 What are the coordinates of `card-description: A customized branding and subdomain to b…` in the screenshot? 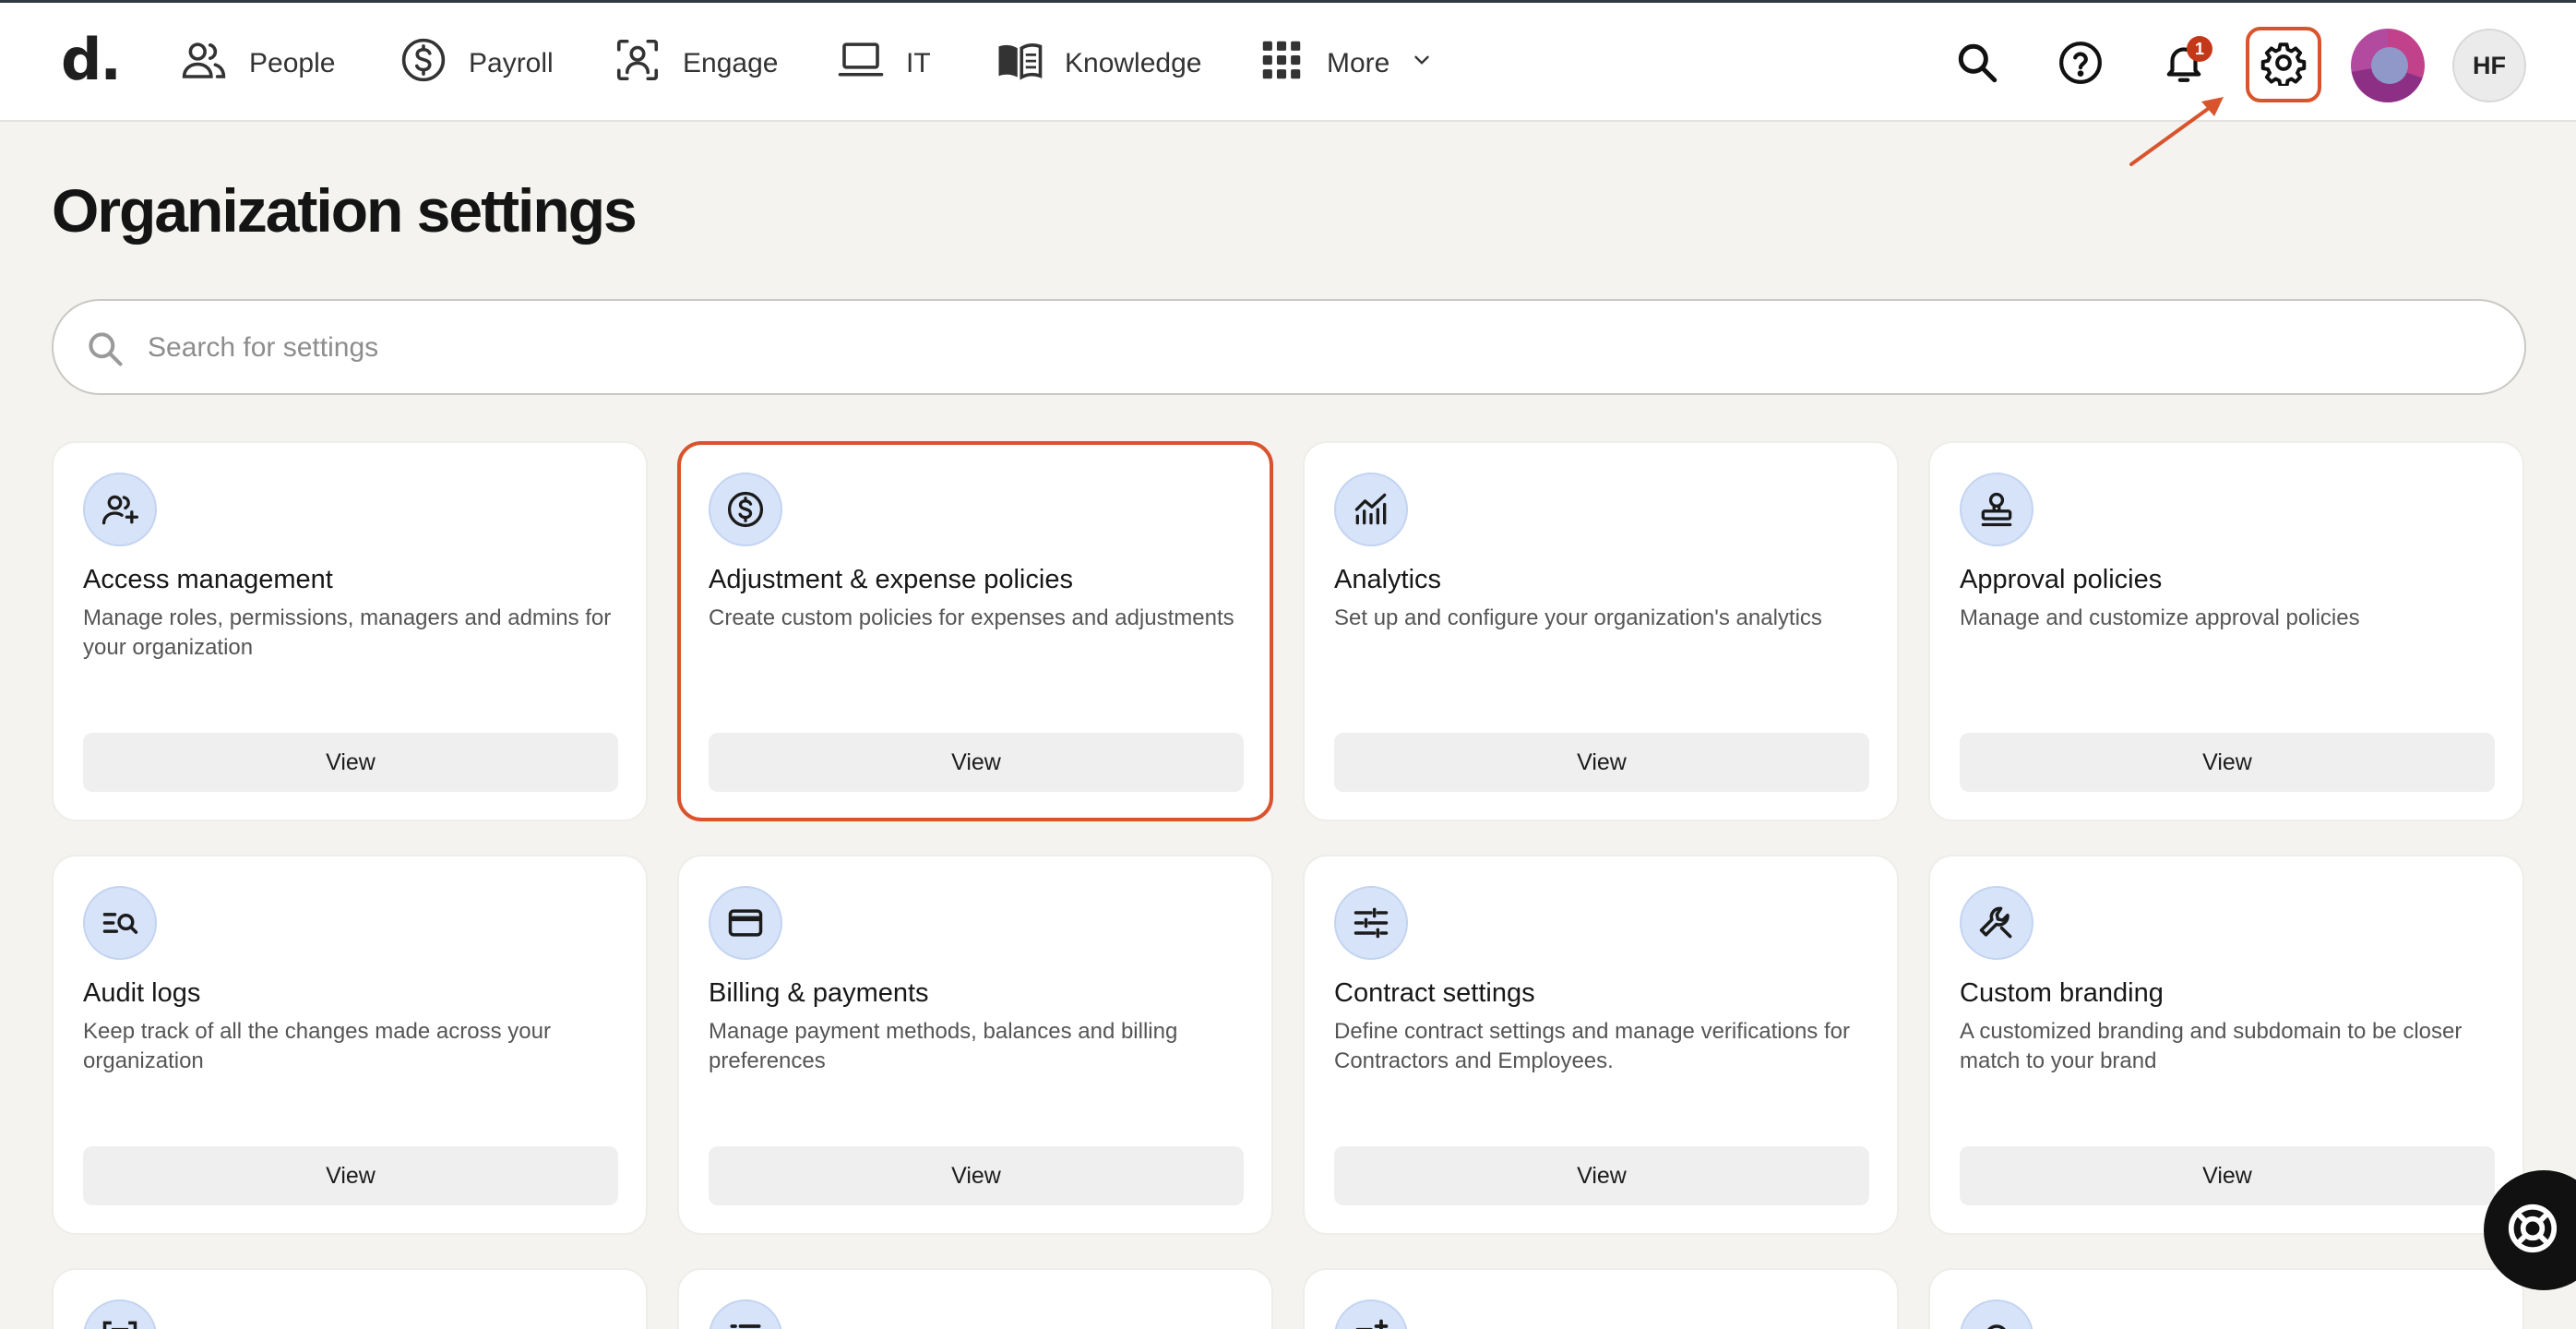 It's located at (2212, 1046).